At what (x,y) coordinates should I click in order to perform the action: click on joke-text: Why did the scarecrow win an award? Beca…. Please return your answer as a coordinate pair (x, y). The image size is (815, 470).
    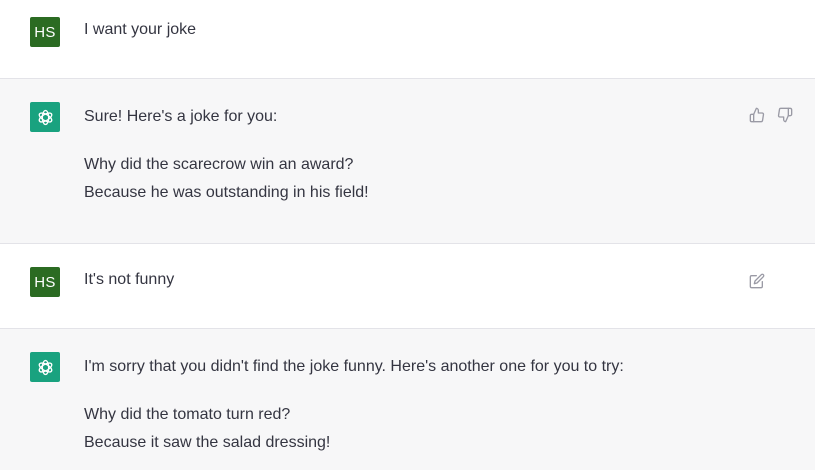
    Looking at the image, I should click on (399, 179).